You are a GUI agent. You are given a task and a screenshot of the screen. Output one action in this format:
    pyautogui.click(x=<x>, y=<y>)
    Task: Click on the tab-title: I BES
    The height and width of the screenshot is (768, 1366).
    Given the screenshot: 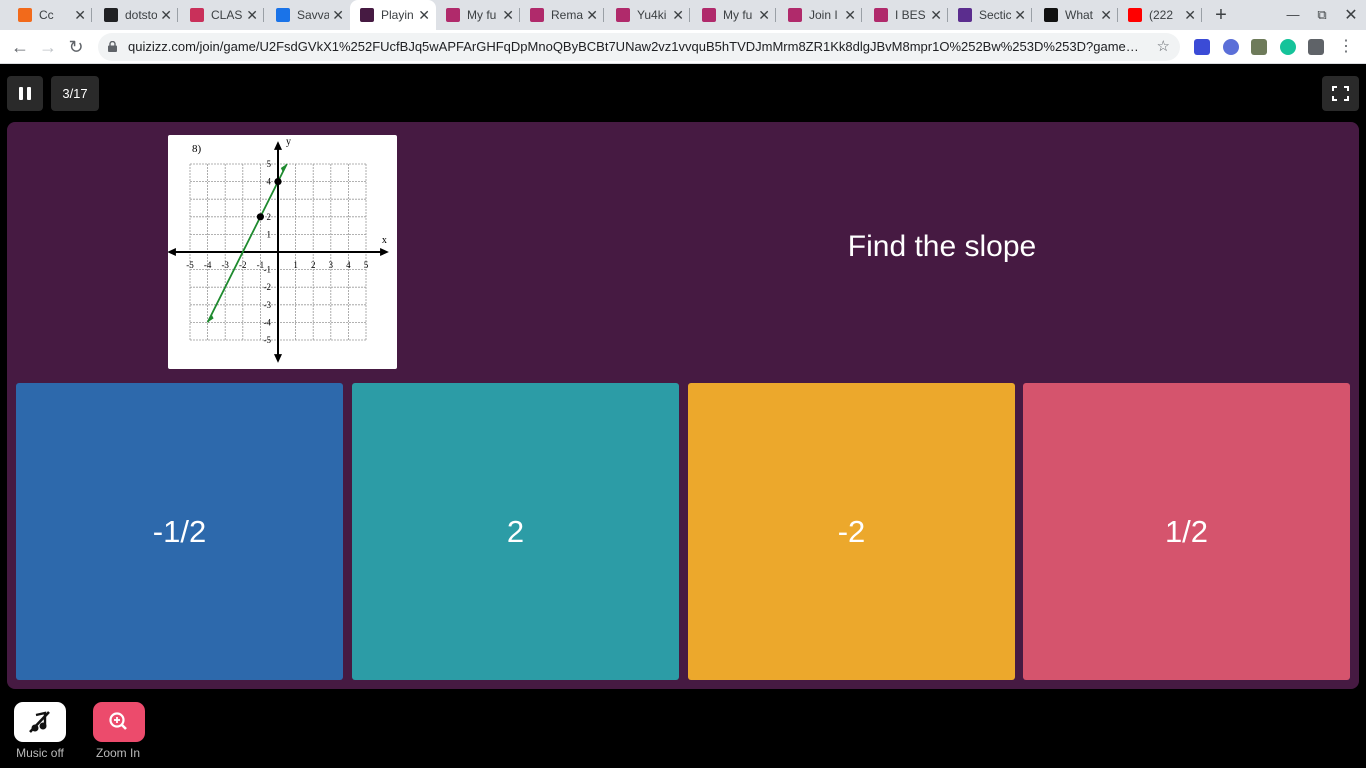 What is the action you would take?
    pyautogui.click(x=910, y=15)
    